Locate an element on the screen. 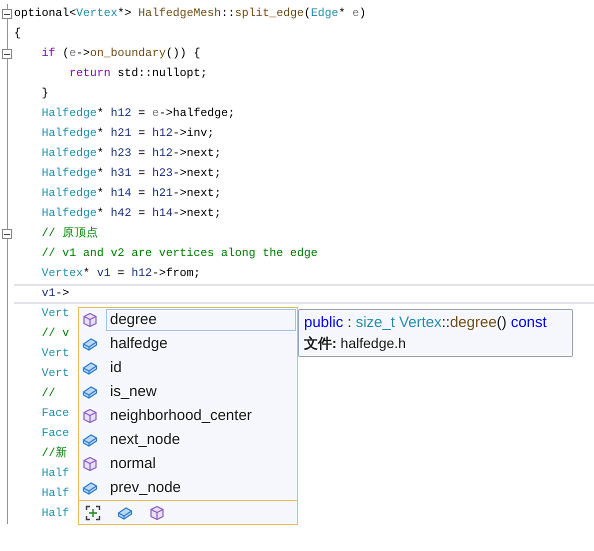 This screenshot has width=594, height=551. code-line: { is located at coordinates (17, 34).